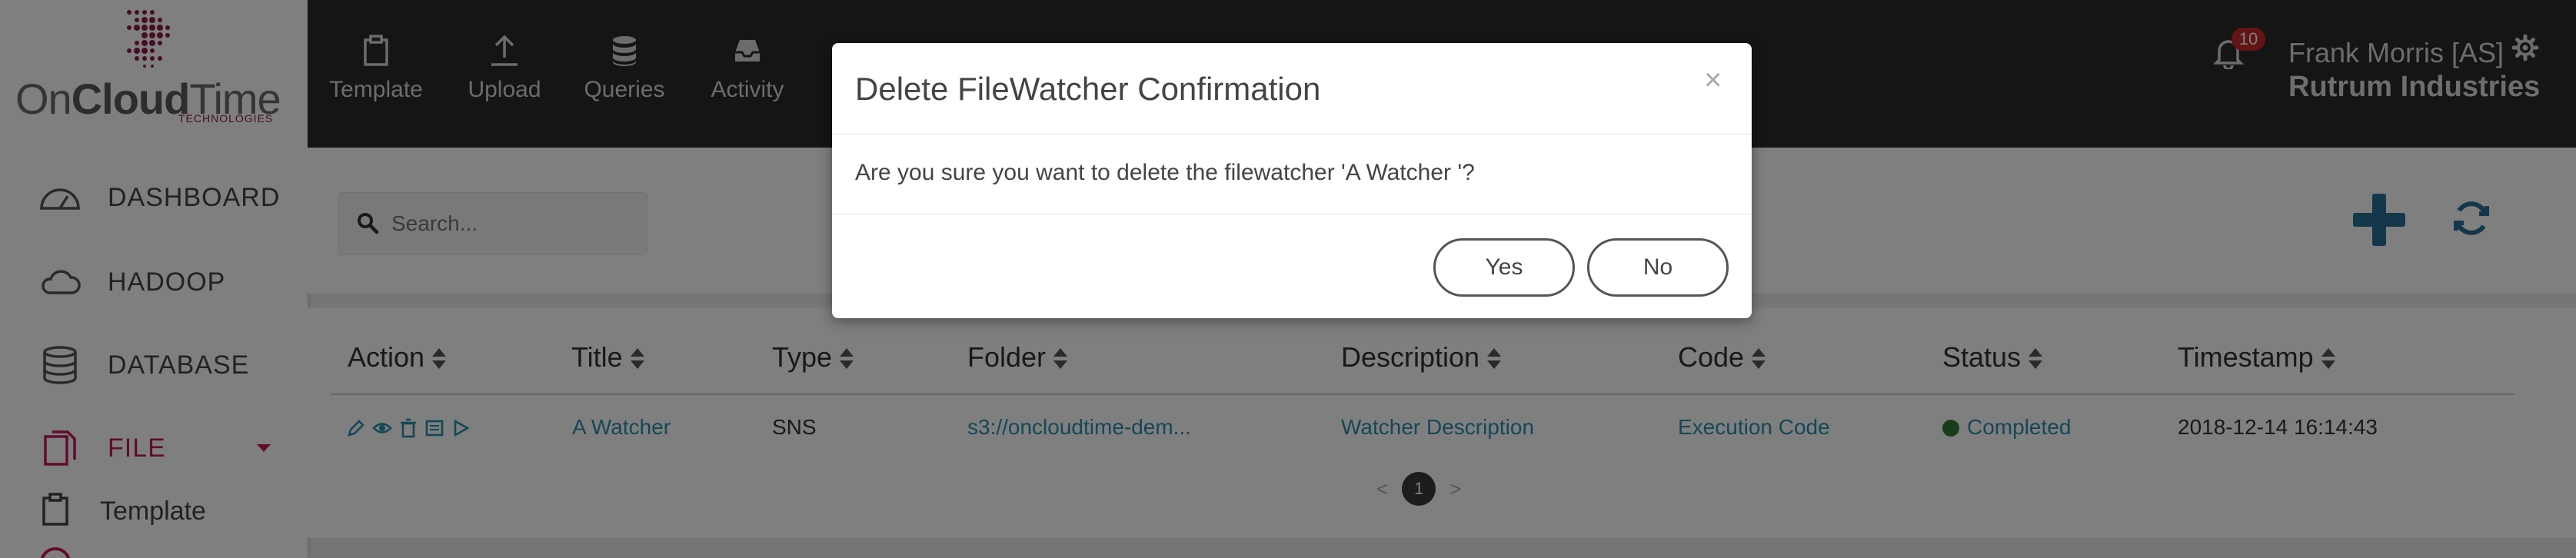  Describe the element at coordinates (1292, 134) in the screenshot. I see `dialog-divider` at that location.